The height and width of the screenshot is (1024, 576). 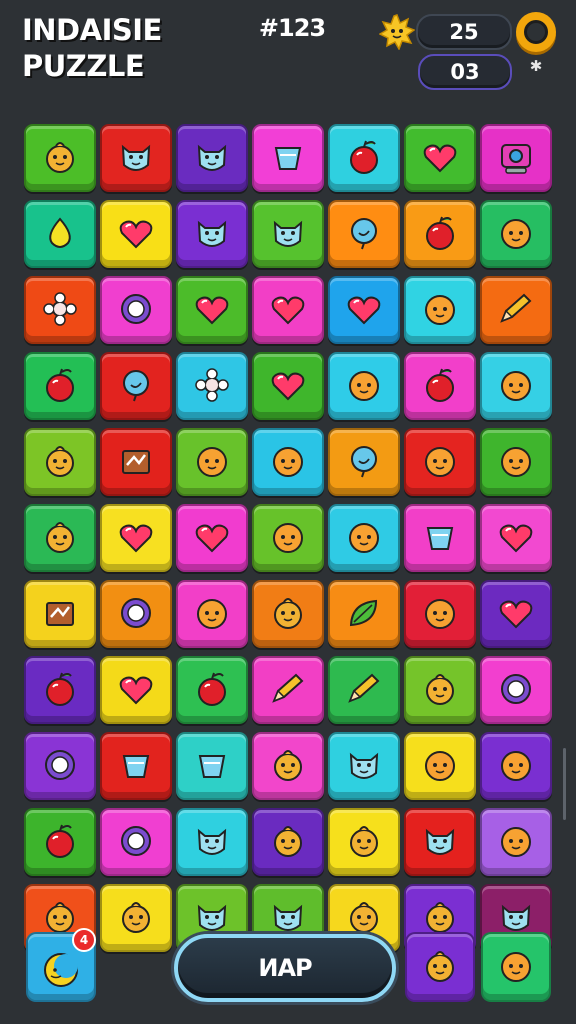 What do you see at coordinates (285, 968) in the screenshot?
I see `map-button: ИAP` at bounding box center [285, 968].